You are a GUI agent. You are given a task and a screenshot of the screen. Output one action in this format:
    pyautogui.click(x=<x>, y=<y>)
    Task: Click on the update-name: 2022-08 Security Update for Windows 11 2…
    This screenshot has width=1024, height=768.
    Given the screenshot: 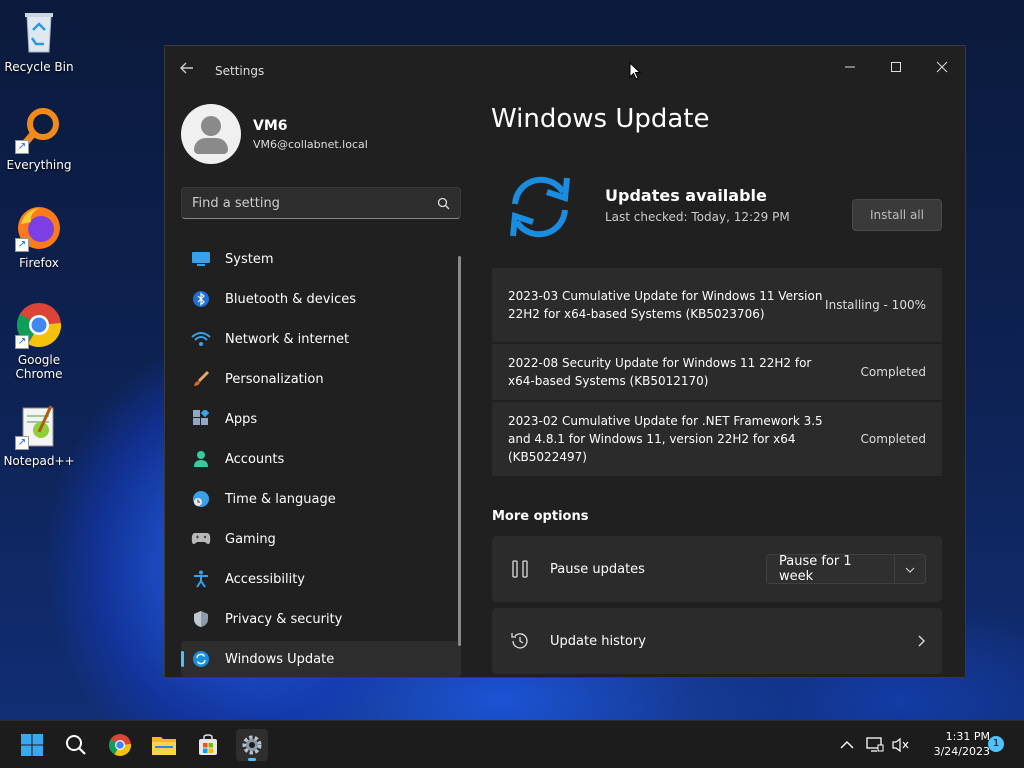 What is the action you would take?
    pyautogui.click(x=660, y=372)
    